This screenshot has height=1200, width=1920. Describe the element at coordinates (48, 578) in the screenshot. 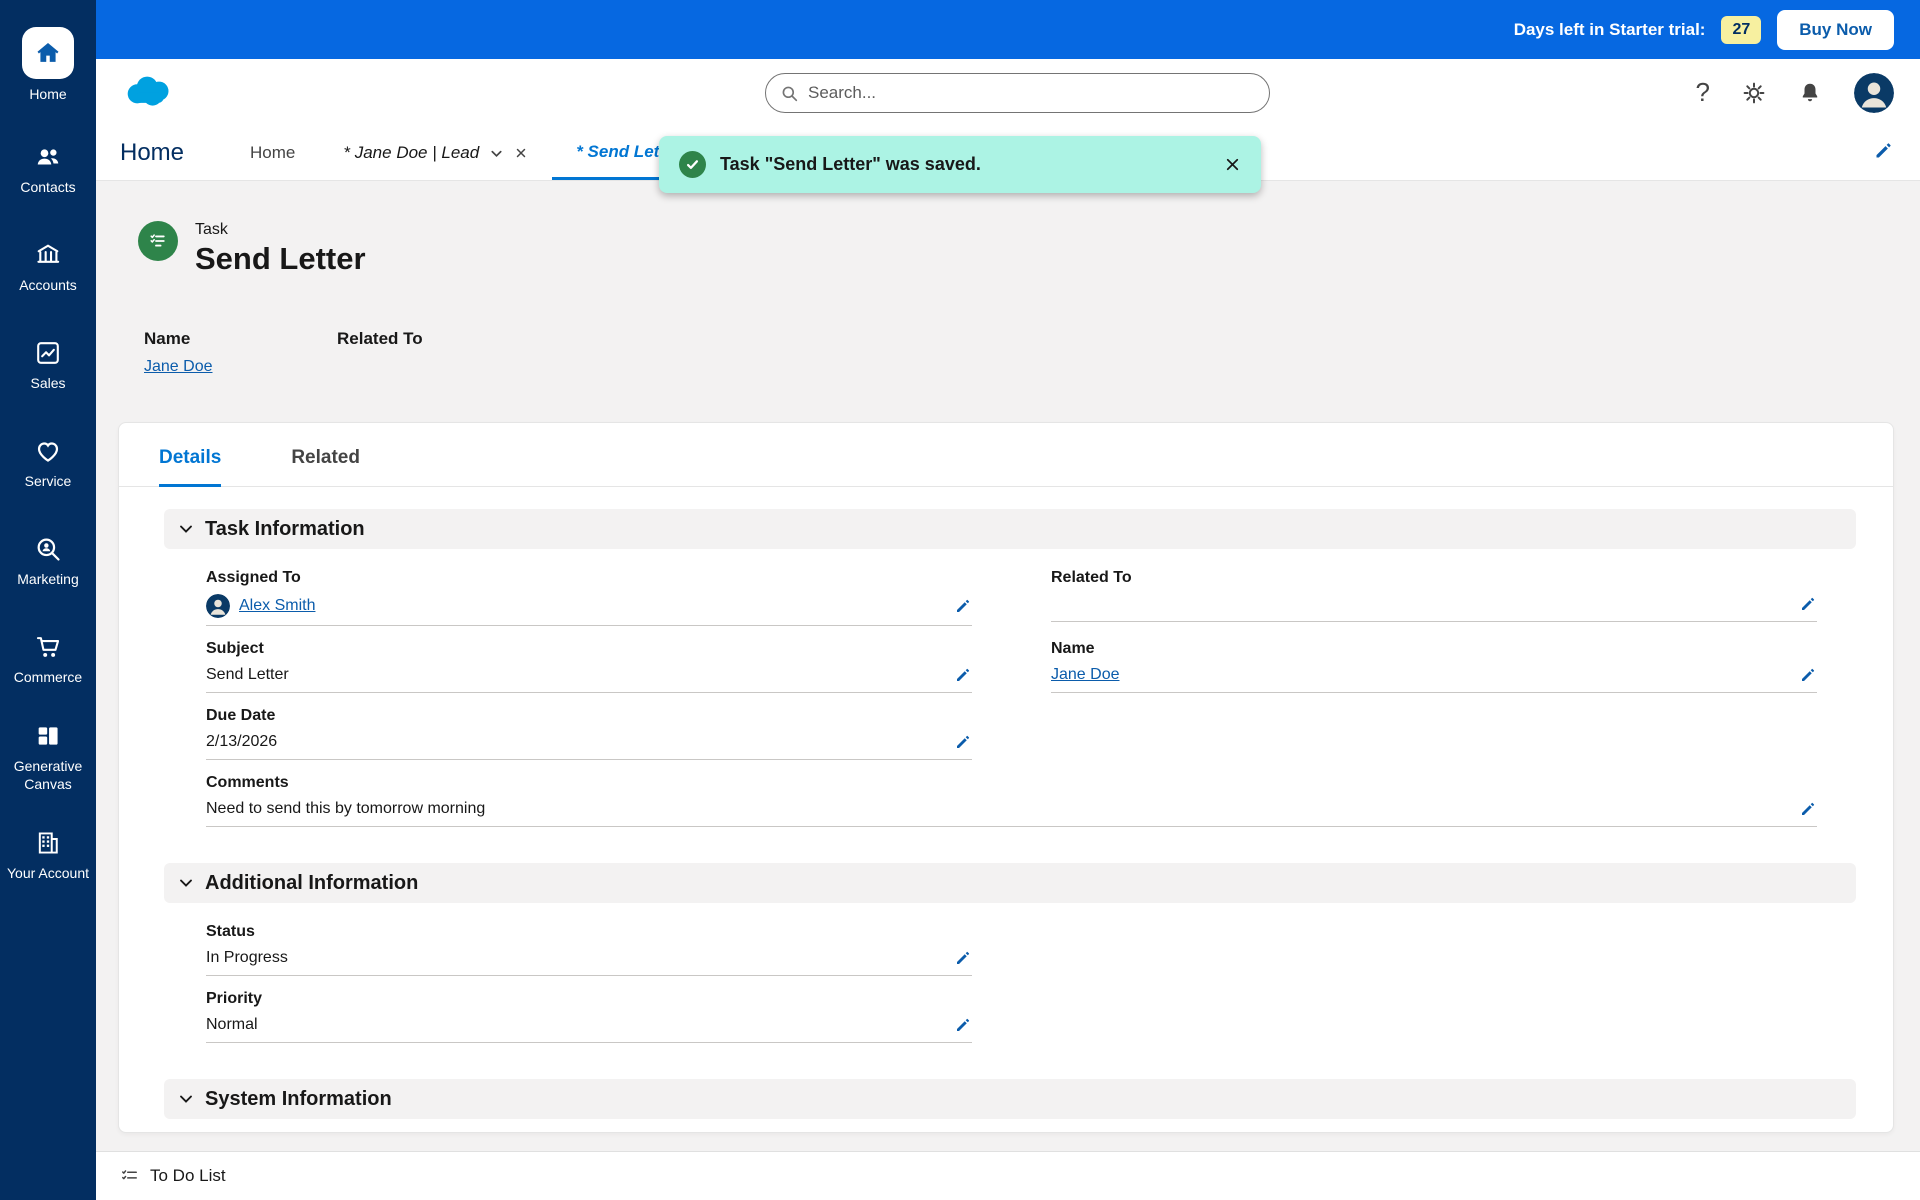

I see `sidebar-item-label: Marketing` at that location.